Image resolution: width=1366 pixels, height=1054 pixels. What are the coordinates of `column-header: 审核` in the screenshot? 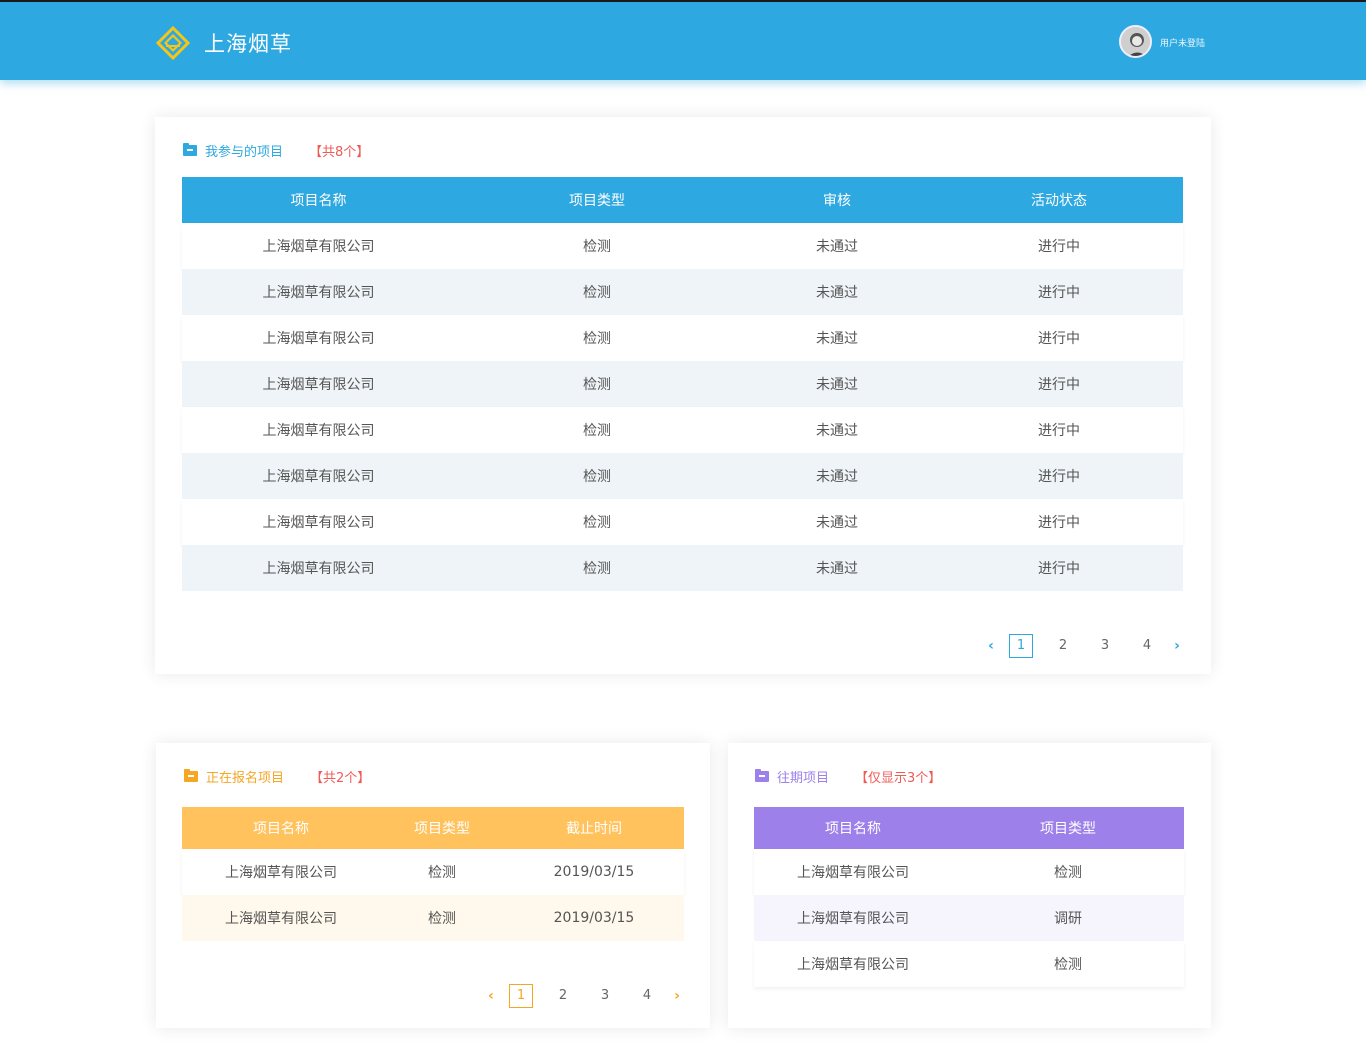 It's located at (837, 200).